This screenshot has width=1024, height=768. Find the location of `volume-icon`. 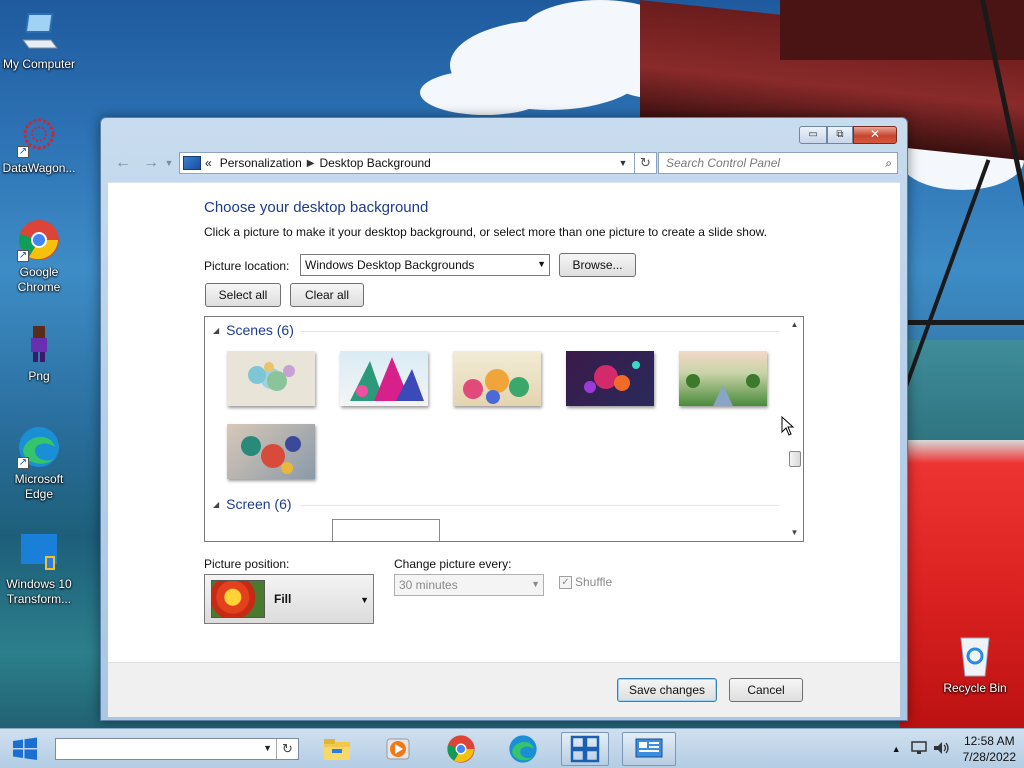

volume-icon is located at coordinates (942, 749).